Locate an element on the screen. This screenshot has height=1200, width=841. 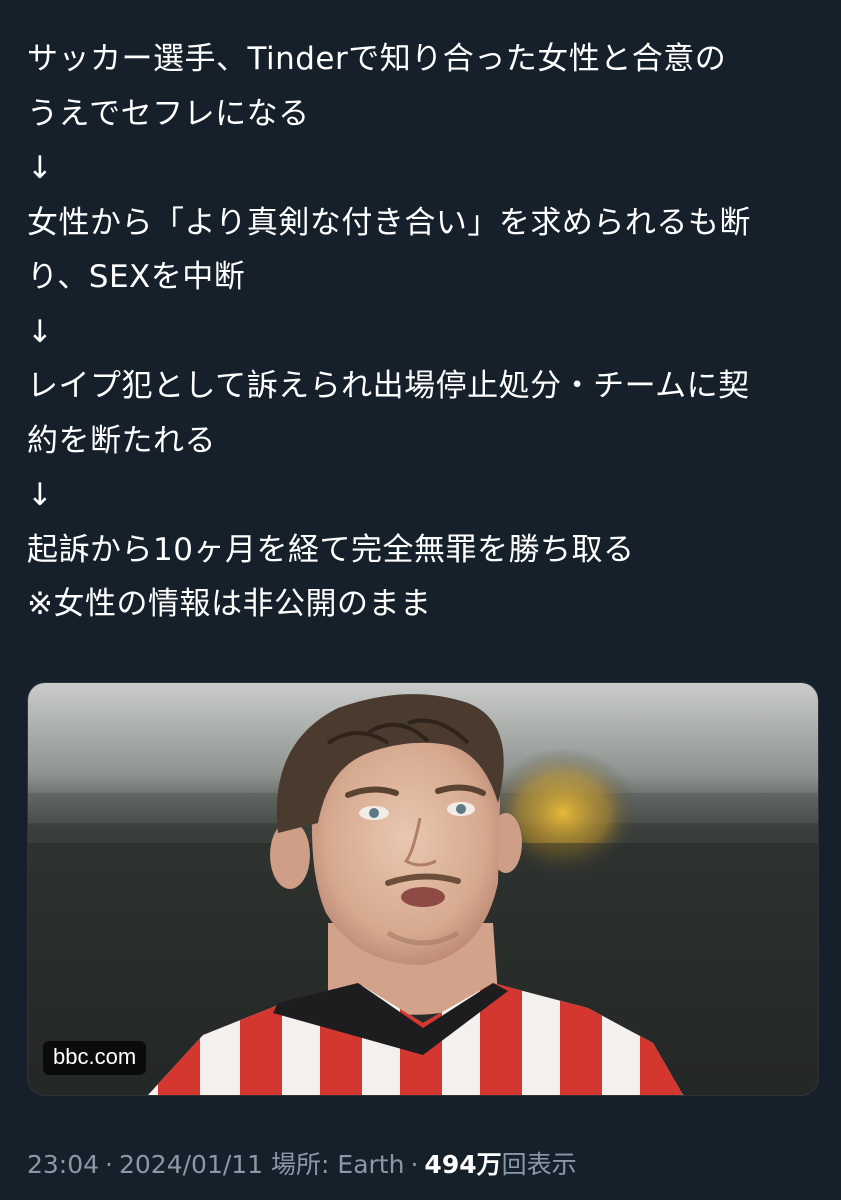
tweet-line: サッカー選手、Tinderで知り合った女性と合意の is located at coordinates (377, 59).